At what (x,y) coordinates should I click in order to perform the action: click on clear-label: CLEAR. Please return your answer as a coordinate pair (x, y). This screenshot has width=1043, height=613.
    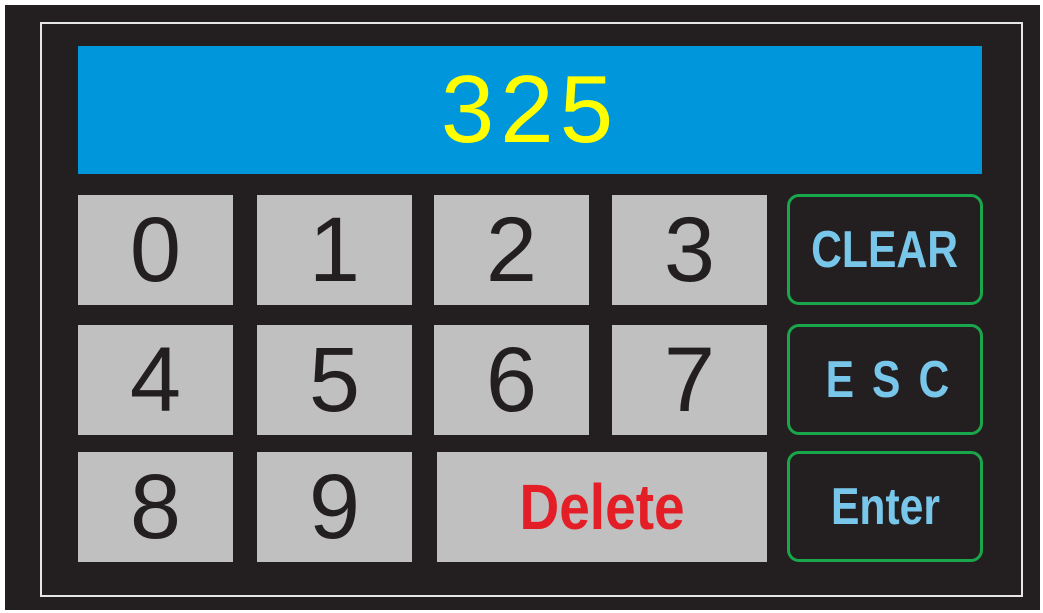
    Looking at the image, I should click on (885, 249).